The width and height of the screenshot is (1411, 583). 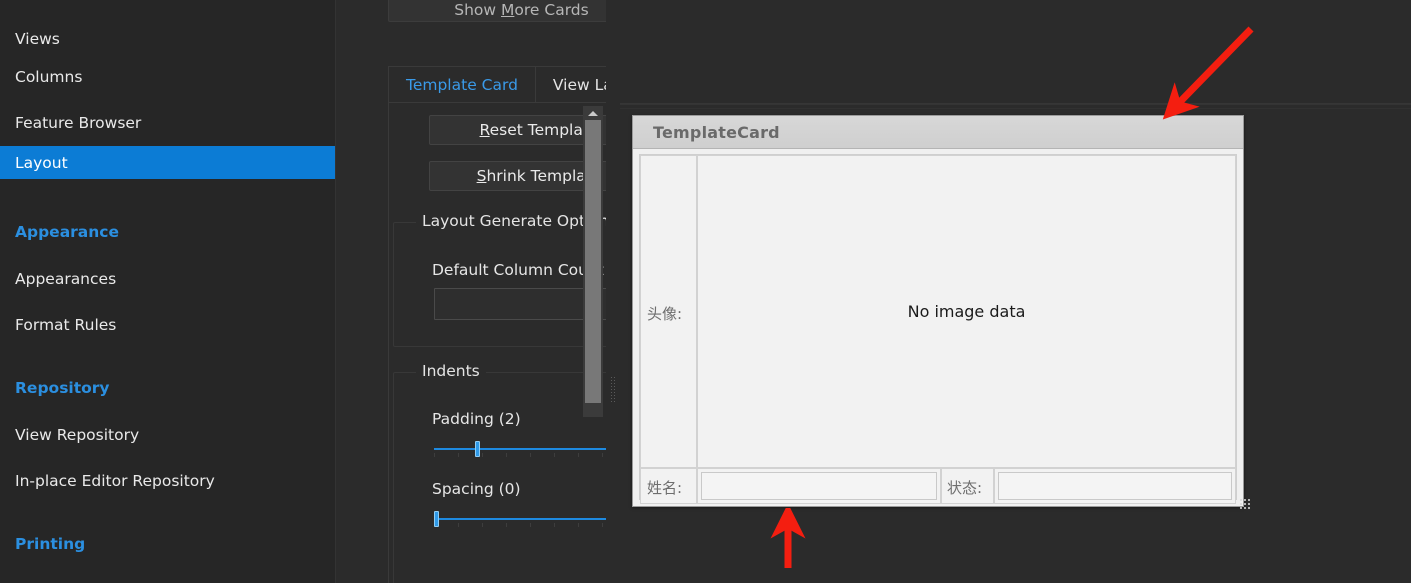 I want to click on name-label: 姓名:, so click(x=665, y=488).